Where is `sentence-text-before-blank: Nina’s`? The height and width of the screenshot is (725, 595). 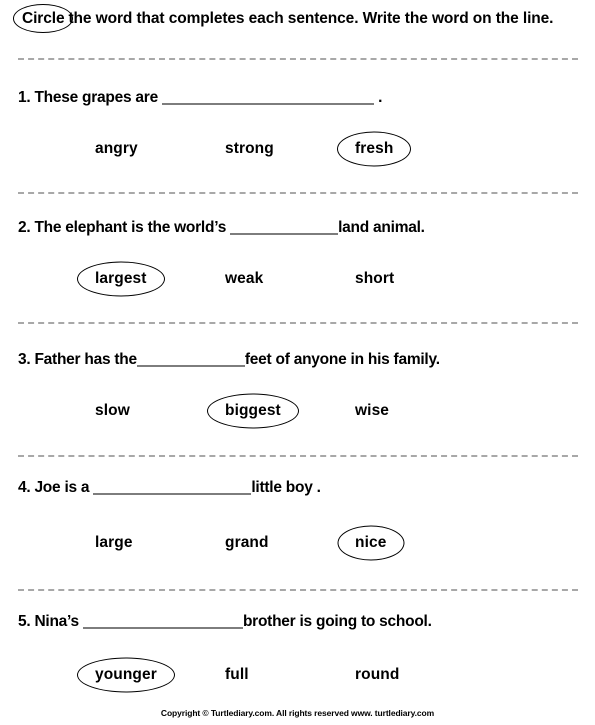 sentence-text-before-blank: Nina’s is located at coordinates (58, 621).